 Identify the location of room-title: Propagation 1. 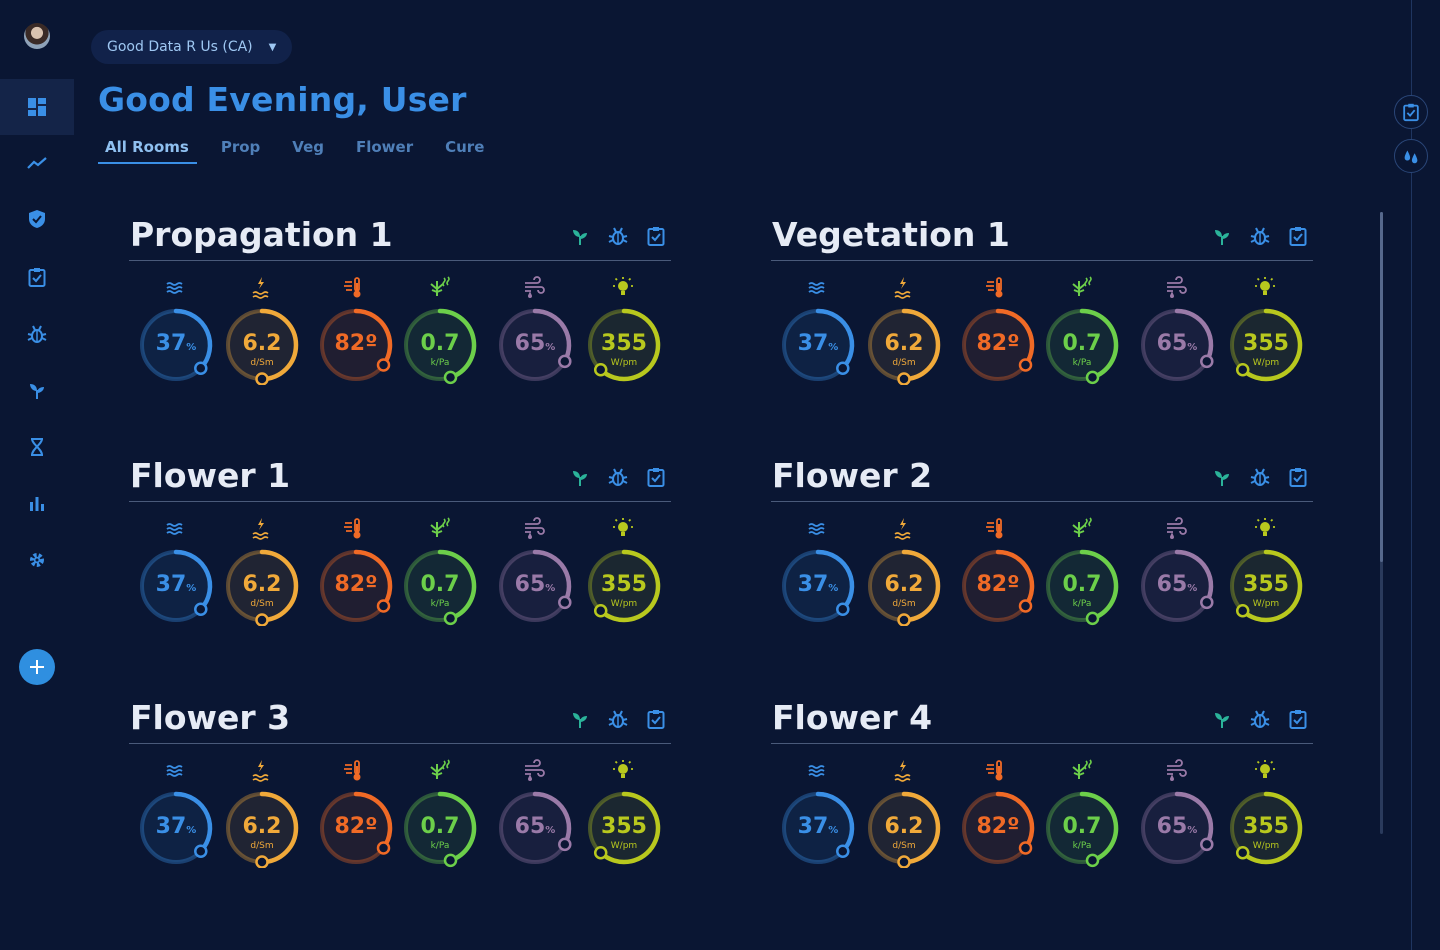
(261, 234).